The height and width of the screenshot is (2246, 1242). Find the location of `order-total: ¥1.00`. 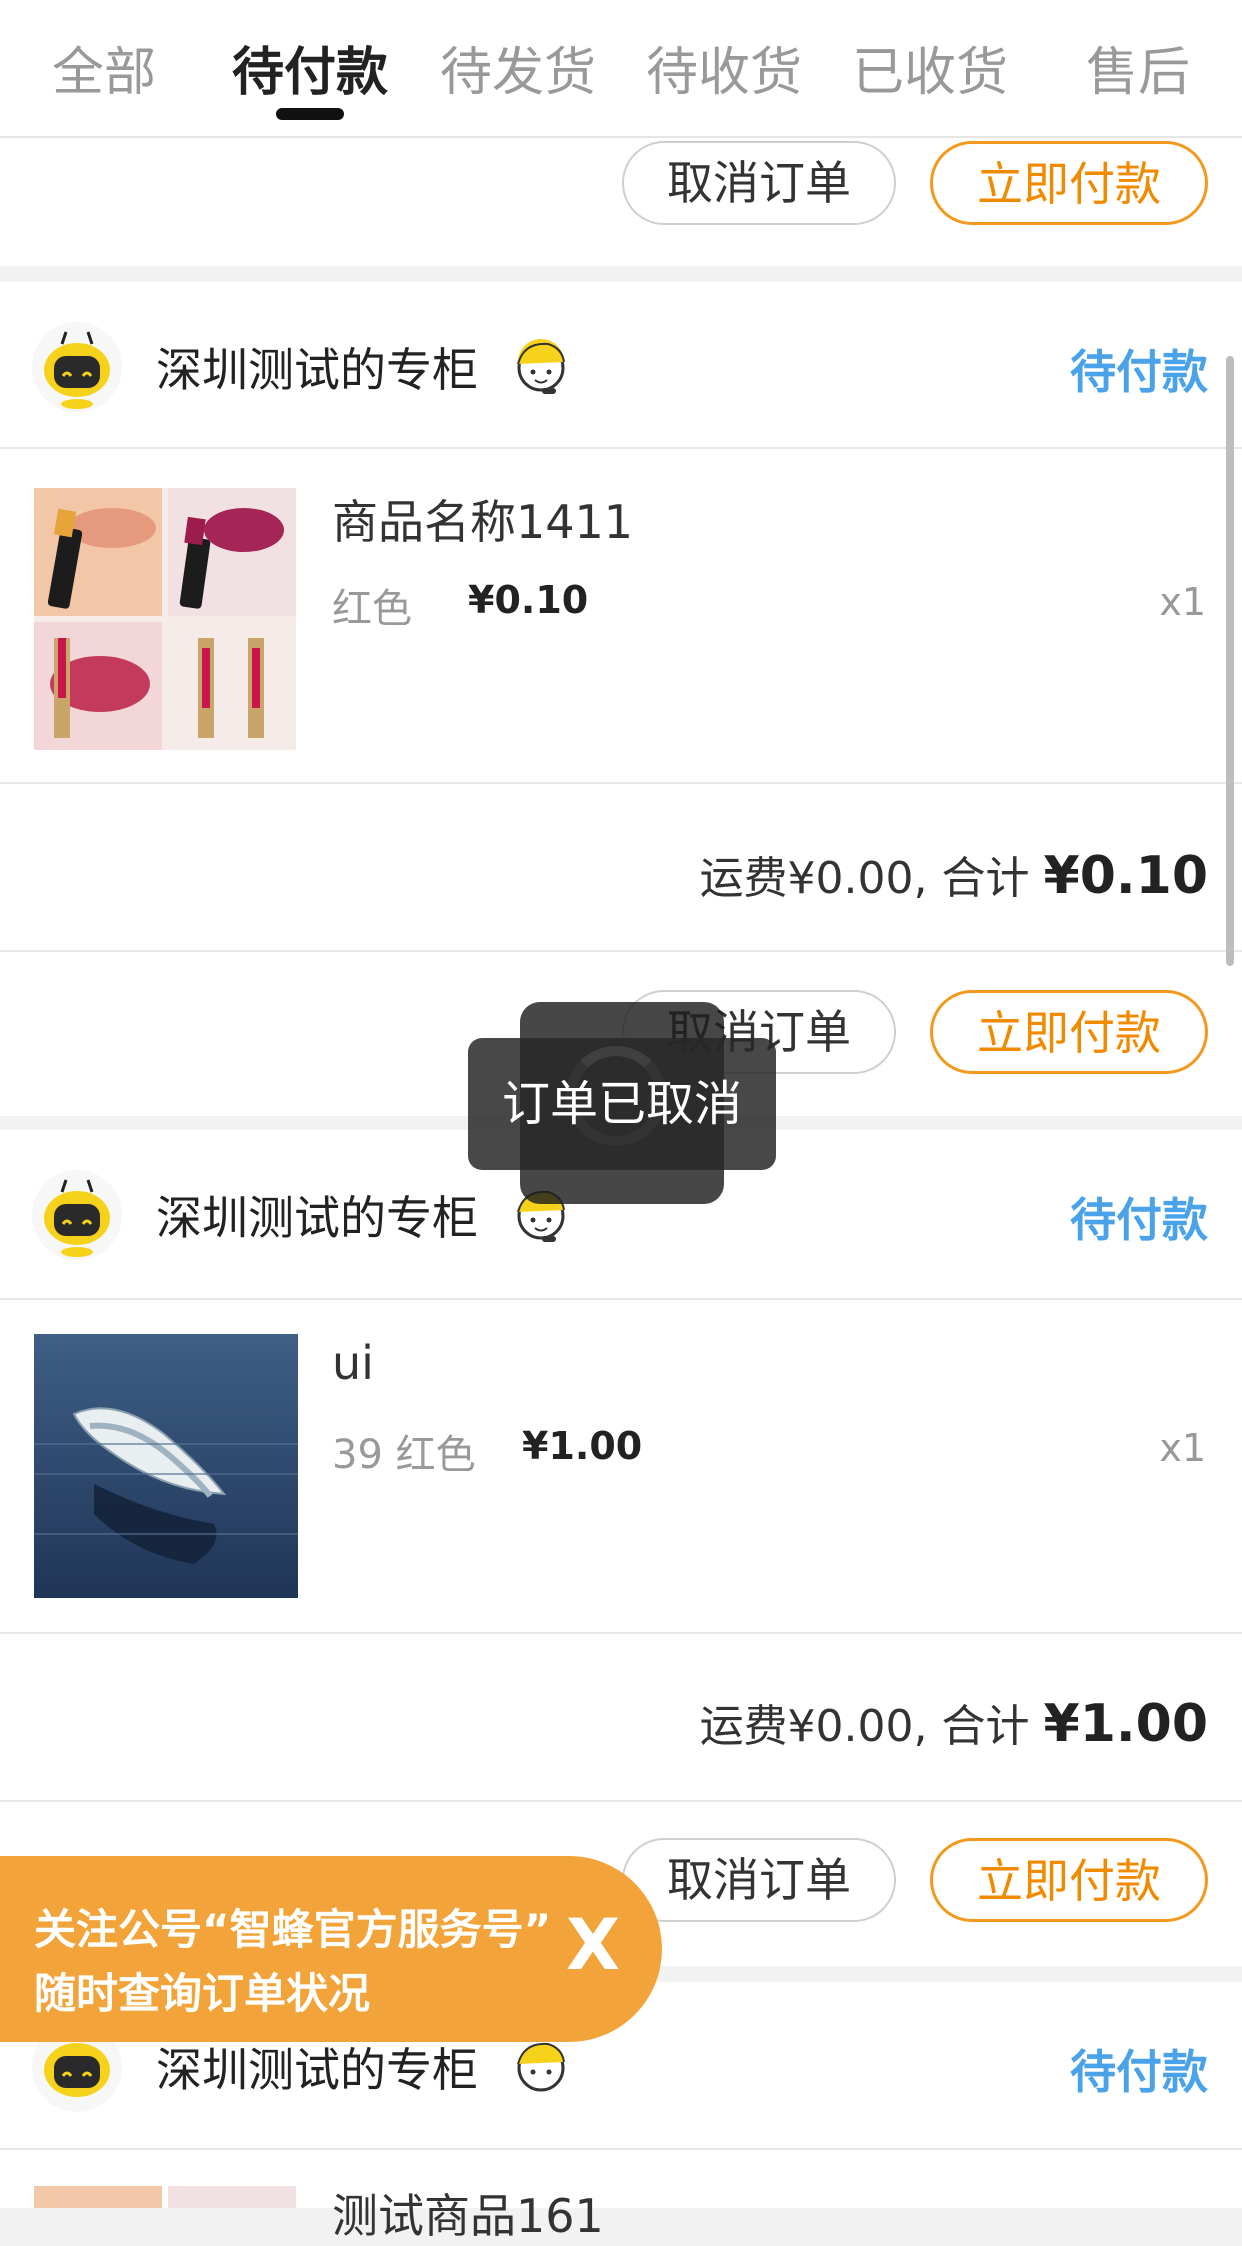

order-total: ¥1.00 is located at coordinates (1125, 1724).